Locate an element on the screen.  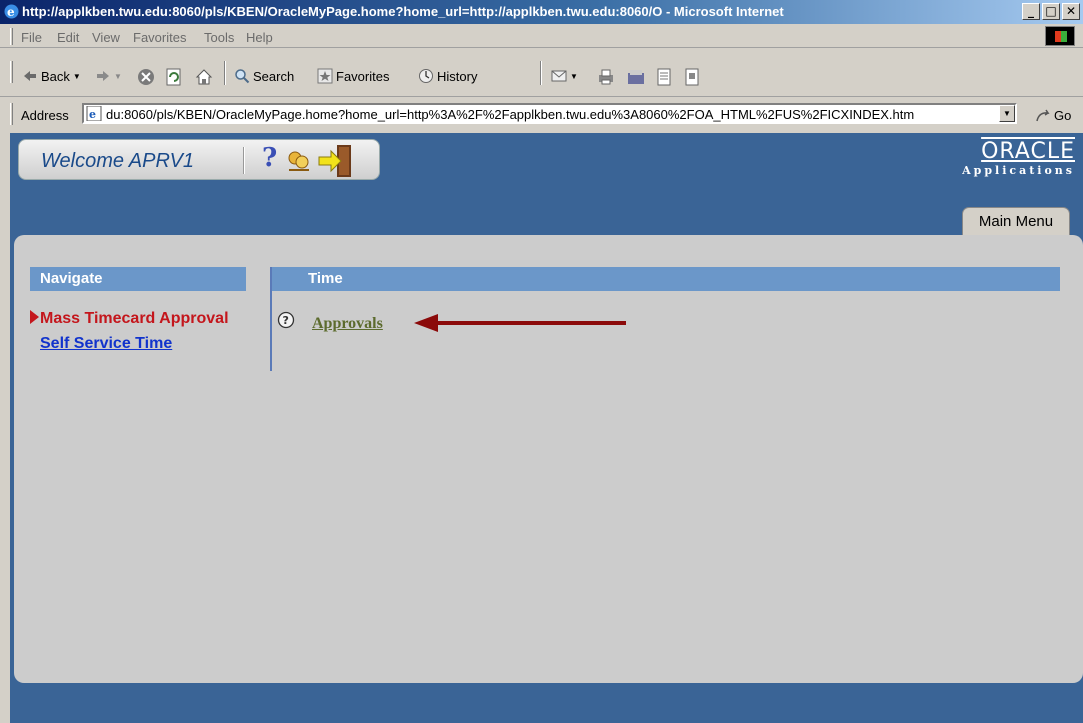
time-header: Time is located at coordinates (665, 279).